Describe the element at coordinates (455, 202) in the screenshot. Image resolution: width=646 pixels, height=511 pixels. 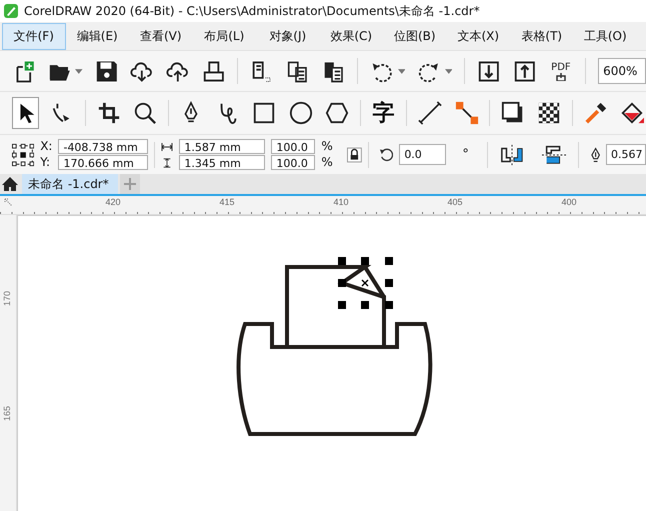
I see `ruler-label: 405` at that location.